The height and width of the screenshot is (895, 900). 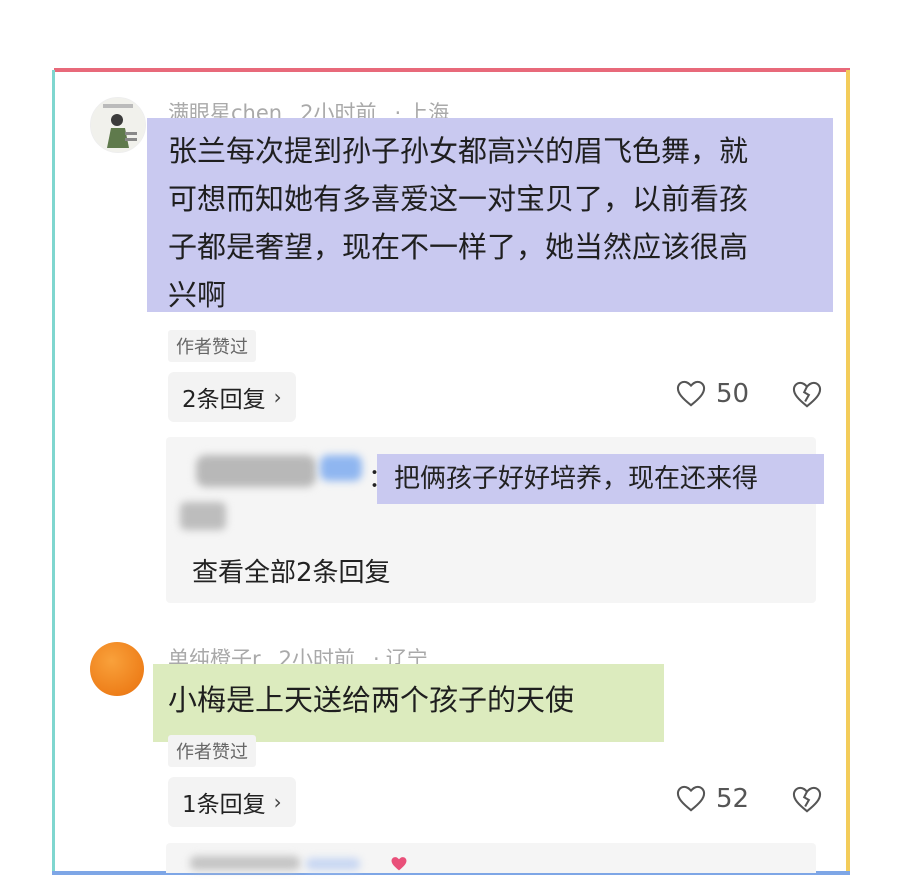 What do you see at coordinates (458, 151) in the screenshot?
I see `comment-text-line: 张兰每次提到孙子孙女都高兴的眉飞色舞，就` at bounding box center [458, 151].